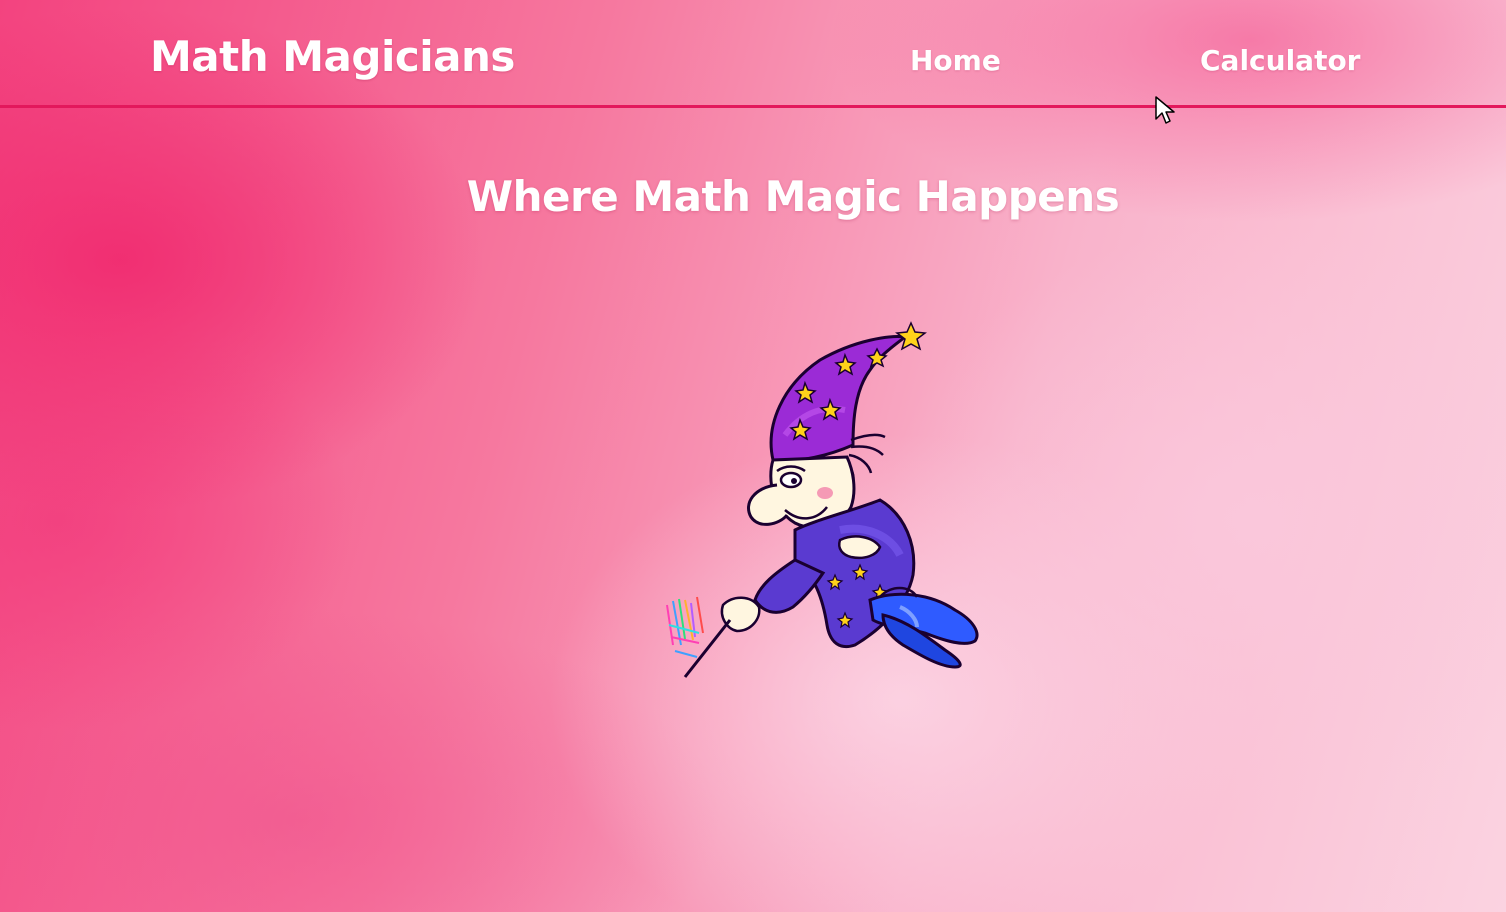 This screenshot has width=1506, height=912. Describe the element at coordinates (753, 54) in the screenshot. I see `navbar: Math Magicians Home Calculator` at that location.